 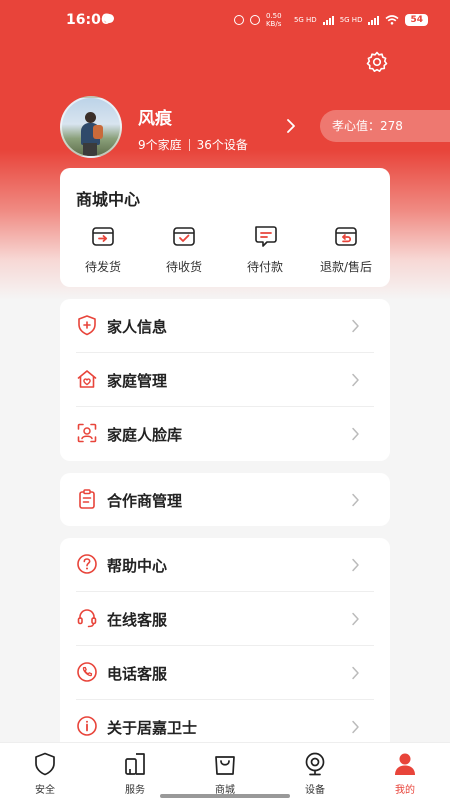 What do you see at coordinates (109, 18) in the screenshot?
I see `message-icon` at bounding box center [109, 18].